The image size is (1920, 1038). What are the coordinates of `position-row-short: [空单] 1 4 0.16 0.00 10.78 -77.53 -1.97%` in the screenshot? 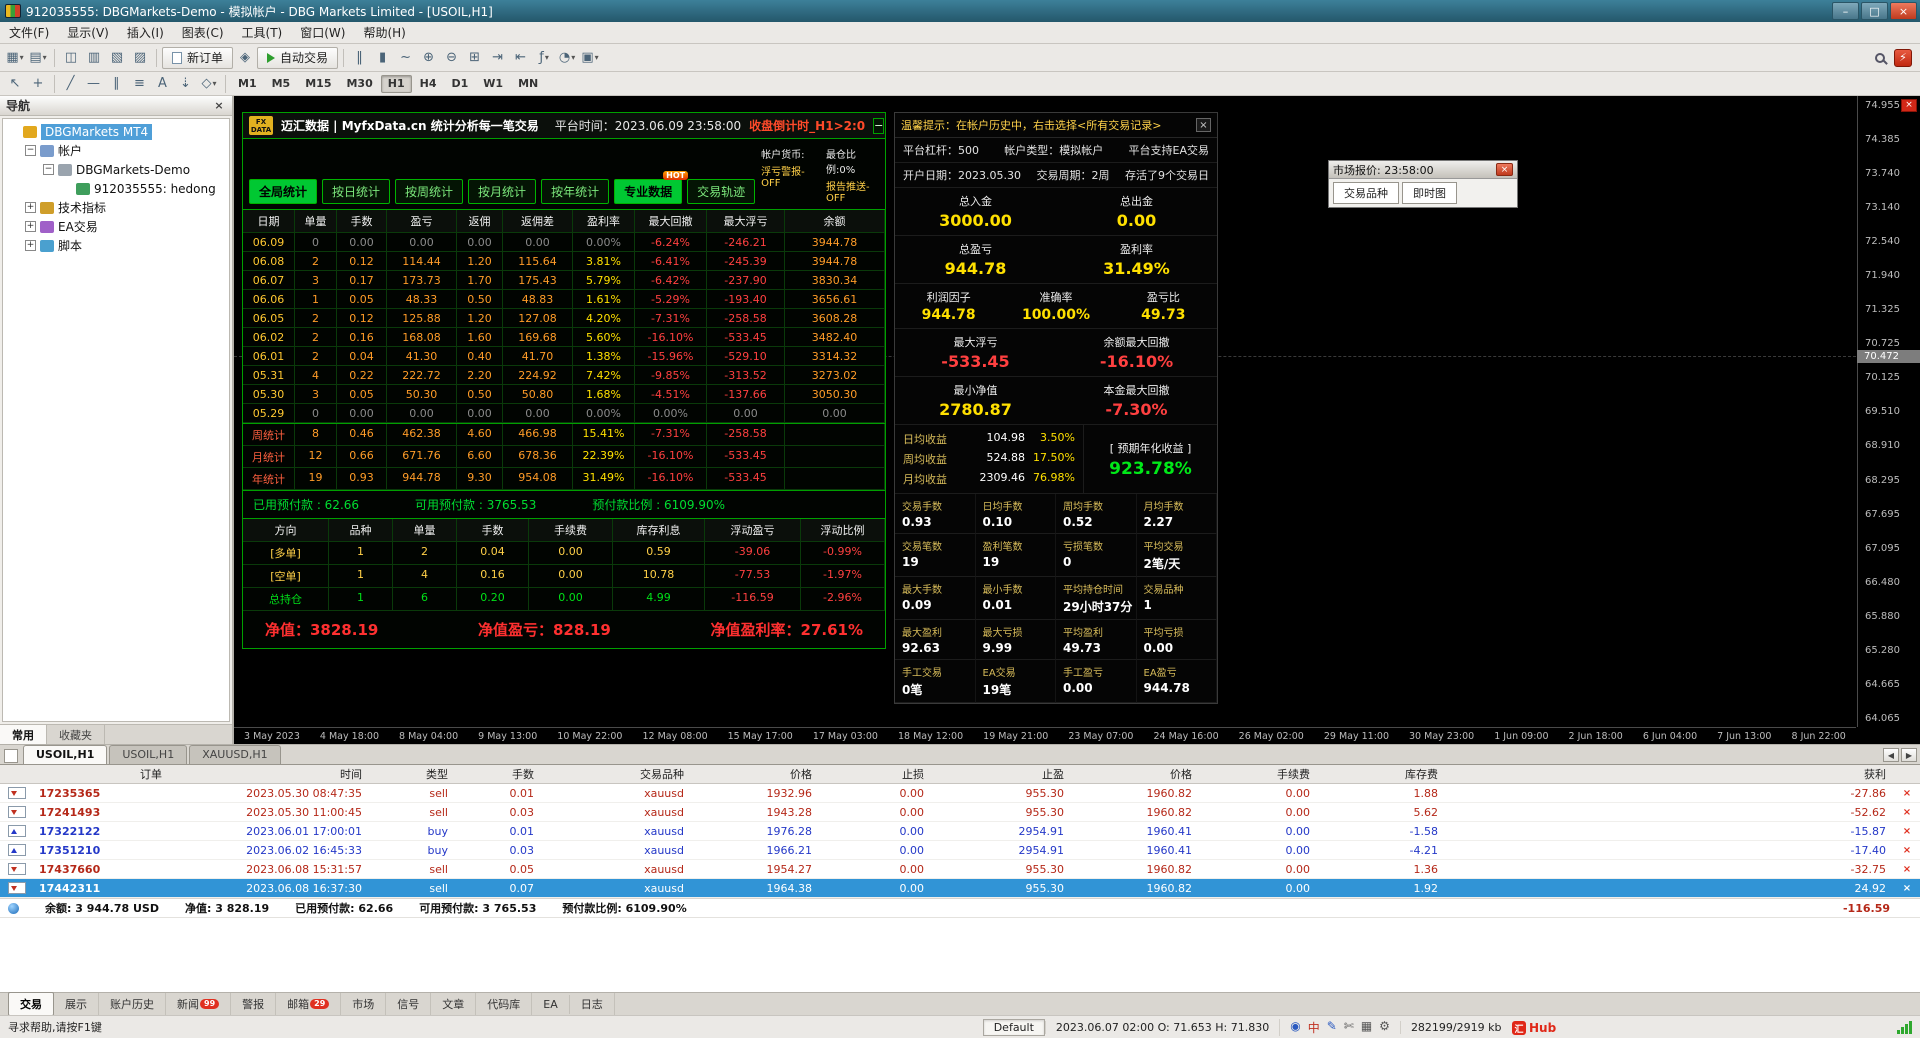 It's located at (564, 576).